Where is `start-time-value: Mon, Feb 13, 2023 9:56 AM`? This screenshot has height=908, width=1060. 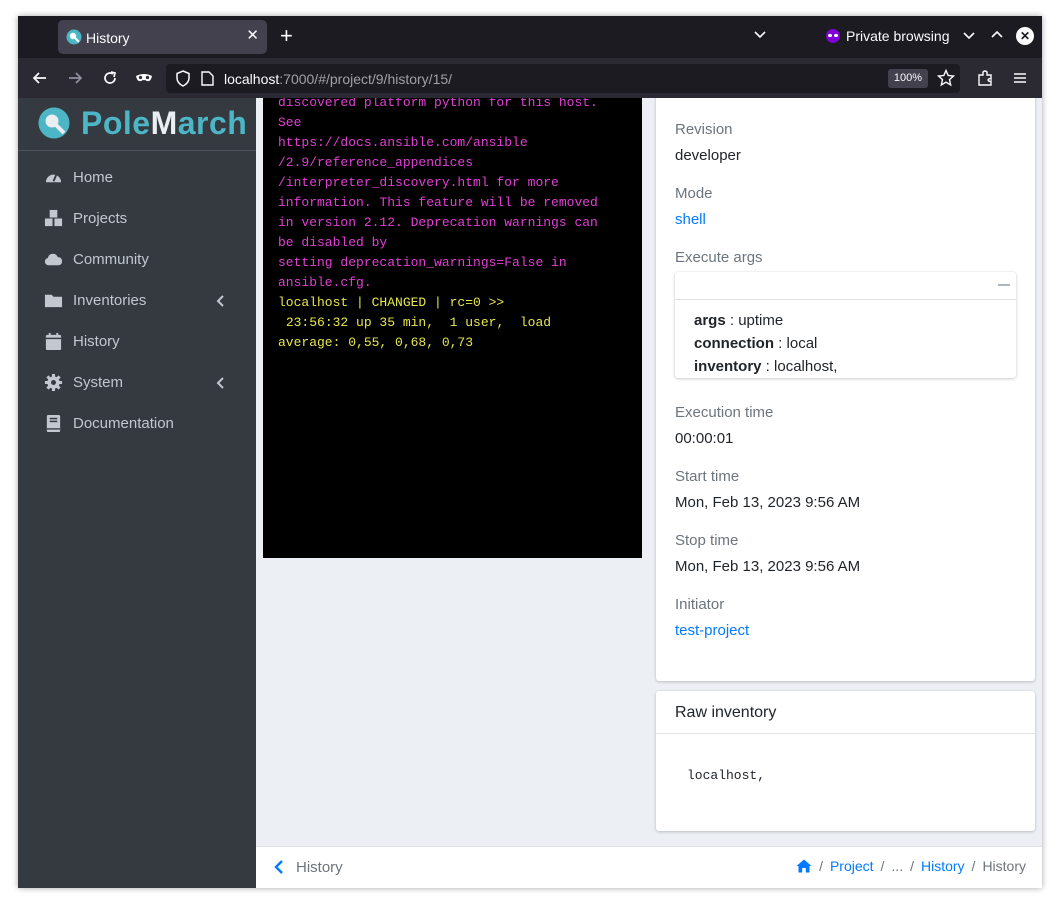
start-time-value: Mon, Feb 13, 2023 9:56 AM is located at coordinates (768, 502).